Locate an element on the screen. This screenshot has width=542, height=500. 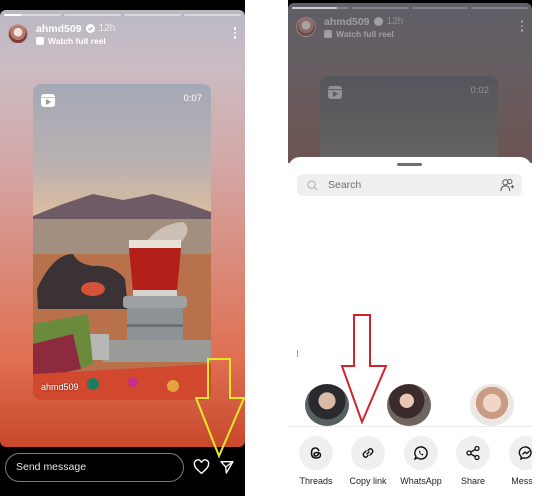
send-icon is located at coordinates (227, 467).